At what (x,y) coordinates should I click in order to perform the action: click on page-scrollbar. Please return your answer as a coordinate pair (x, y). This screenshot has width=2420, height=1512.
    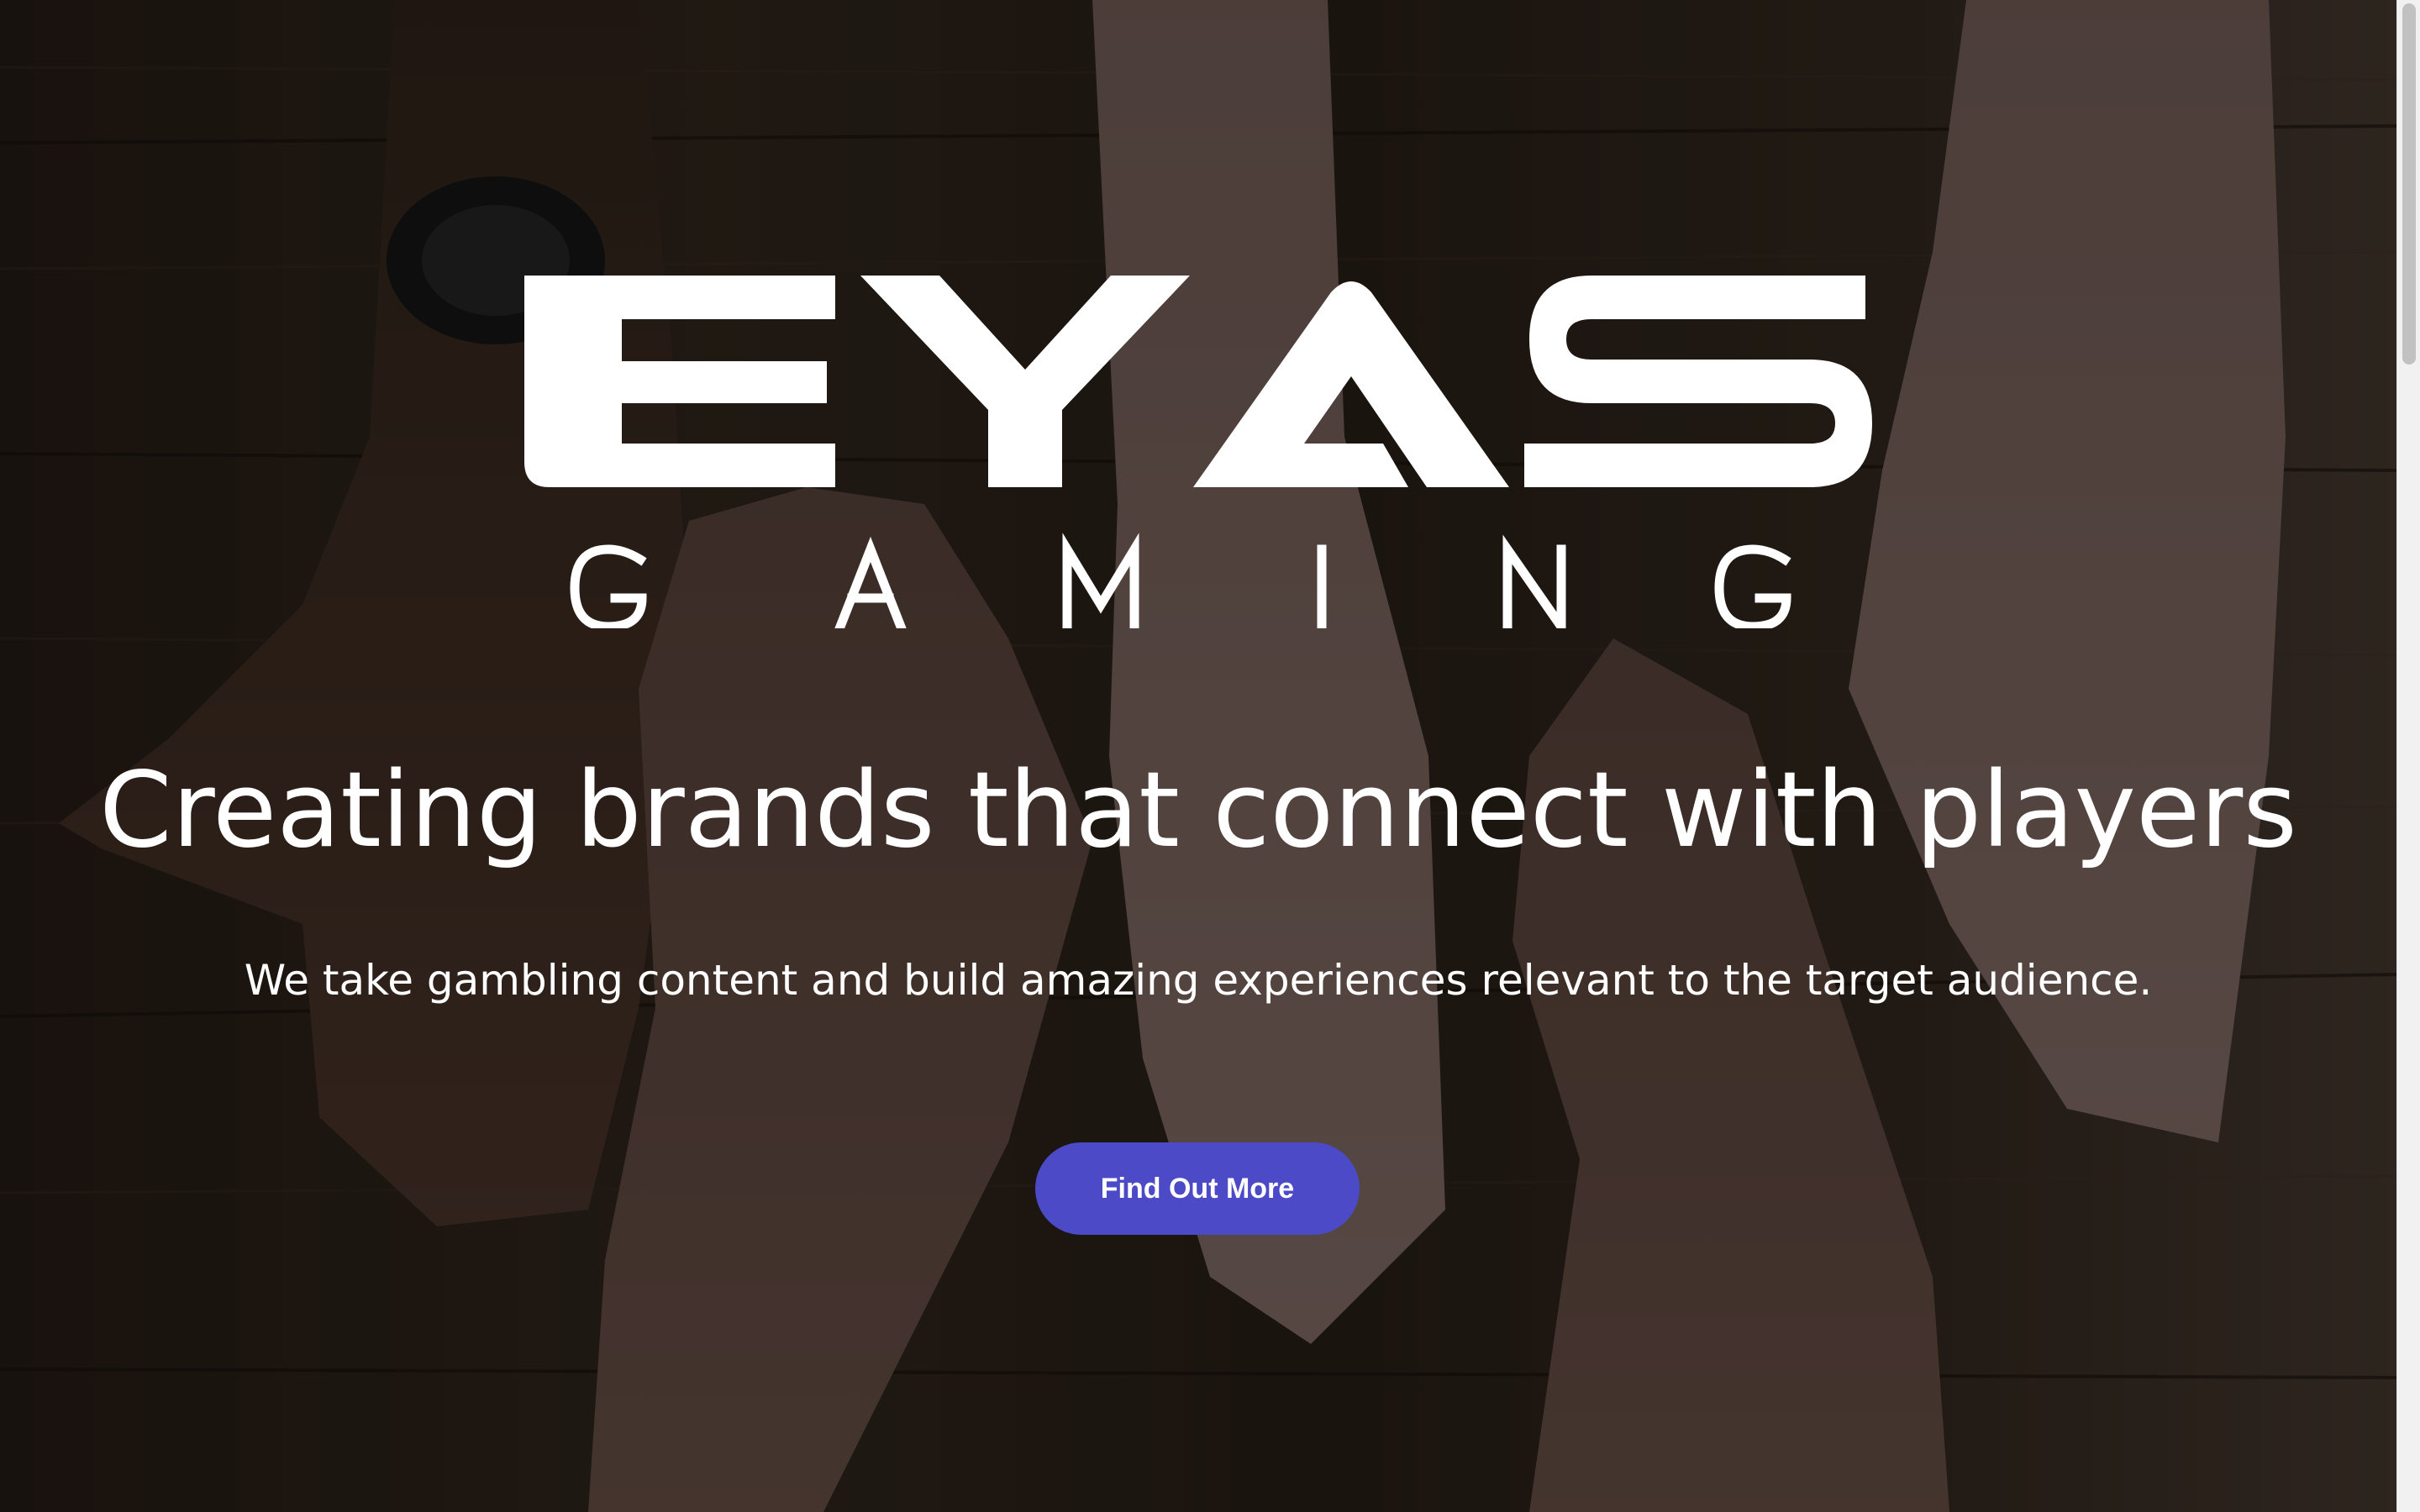
    Looking at the image, I should click on (2408, 756).